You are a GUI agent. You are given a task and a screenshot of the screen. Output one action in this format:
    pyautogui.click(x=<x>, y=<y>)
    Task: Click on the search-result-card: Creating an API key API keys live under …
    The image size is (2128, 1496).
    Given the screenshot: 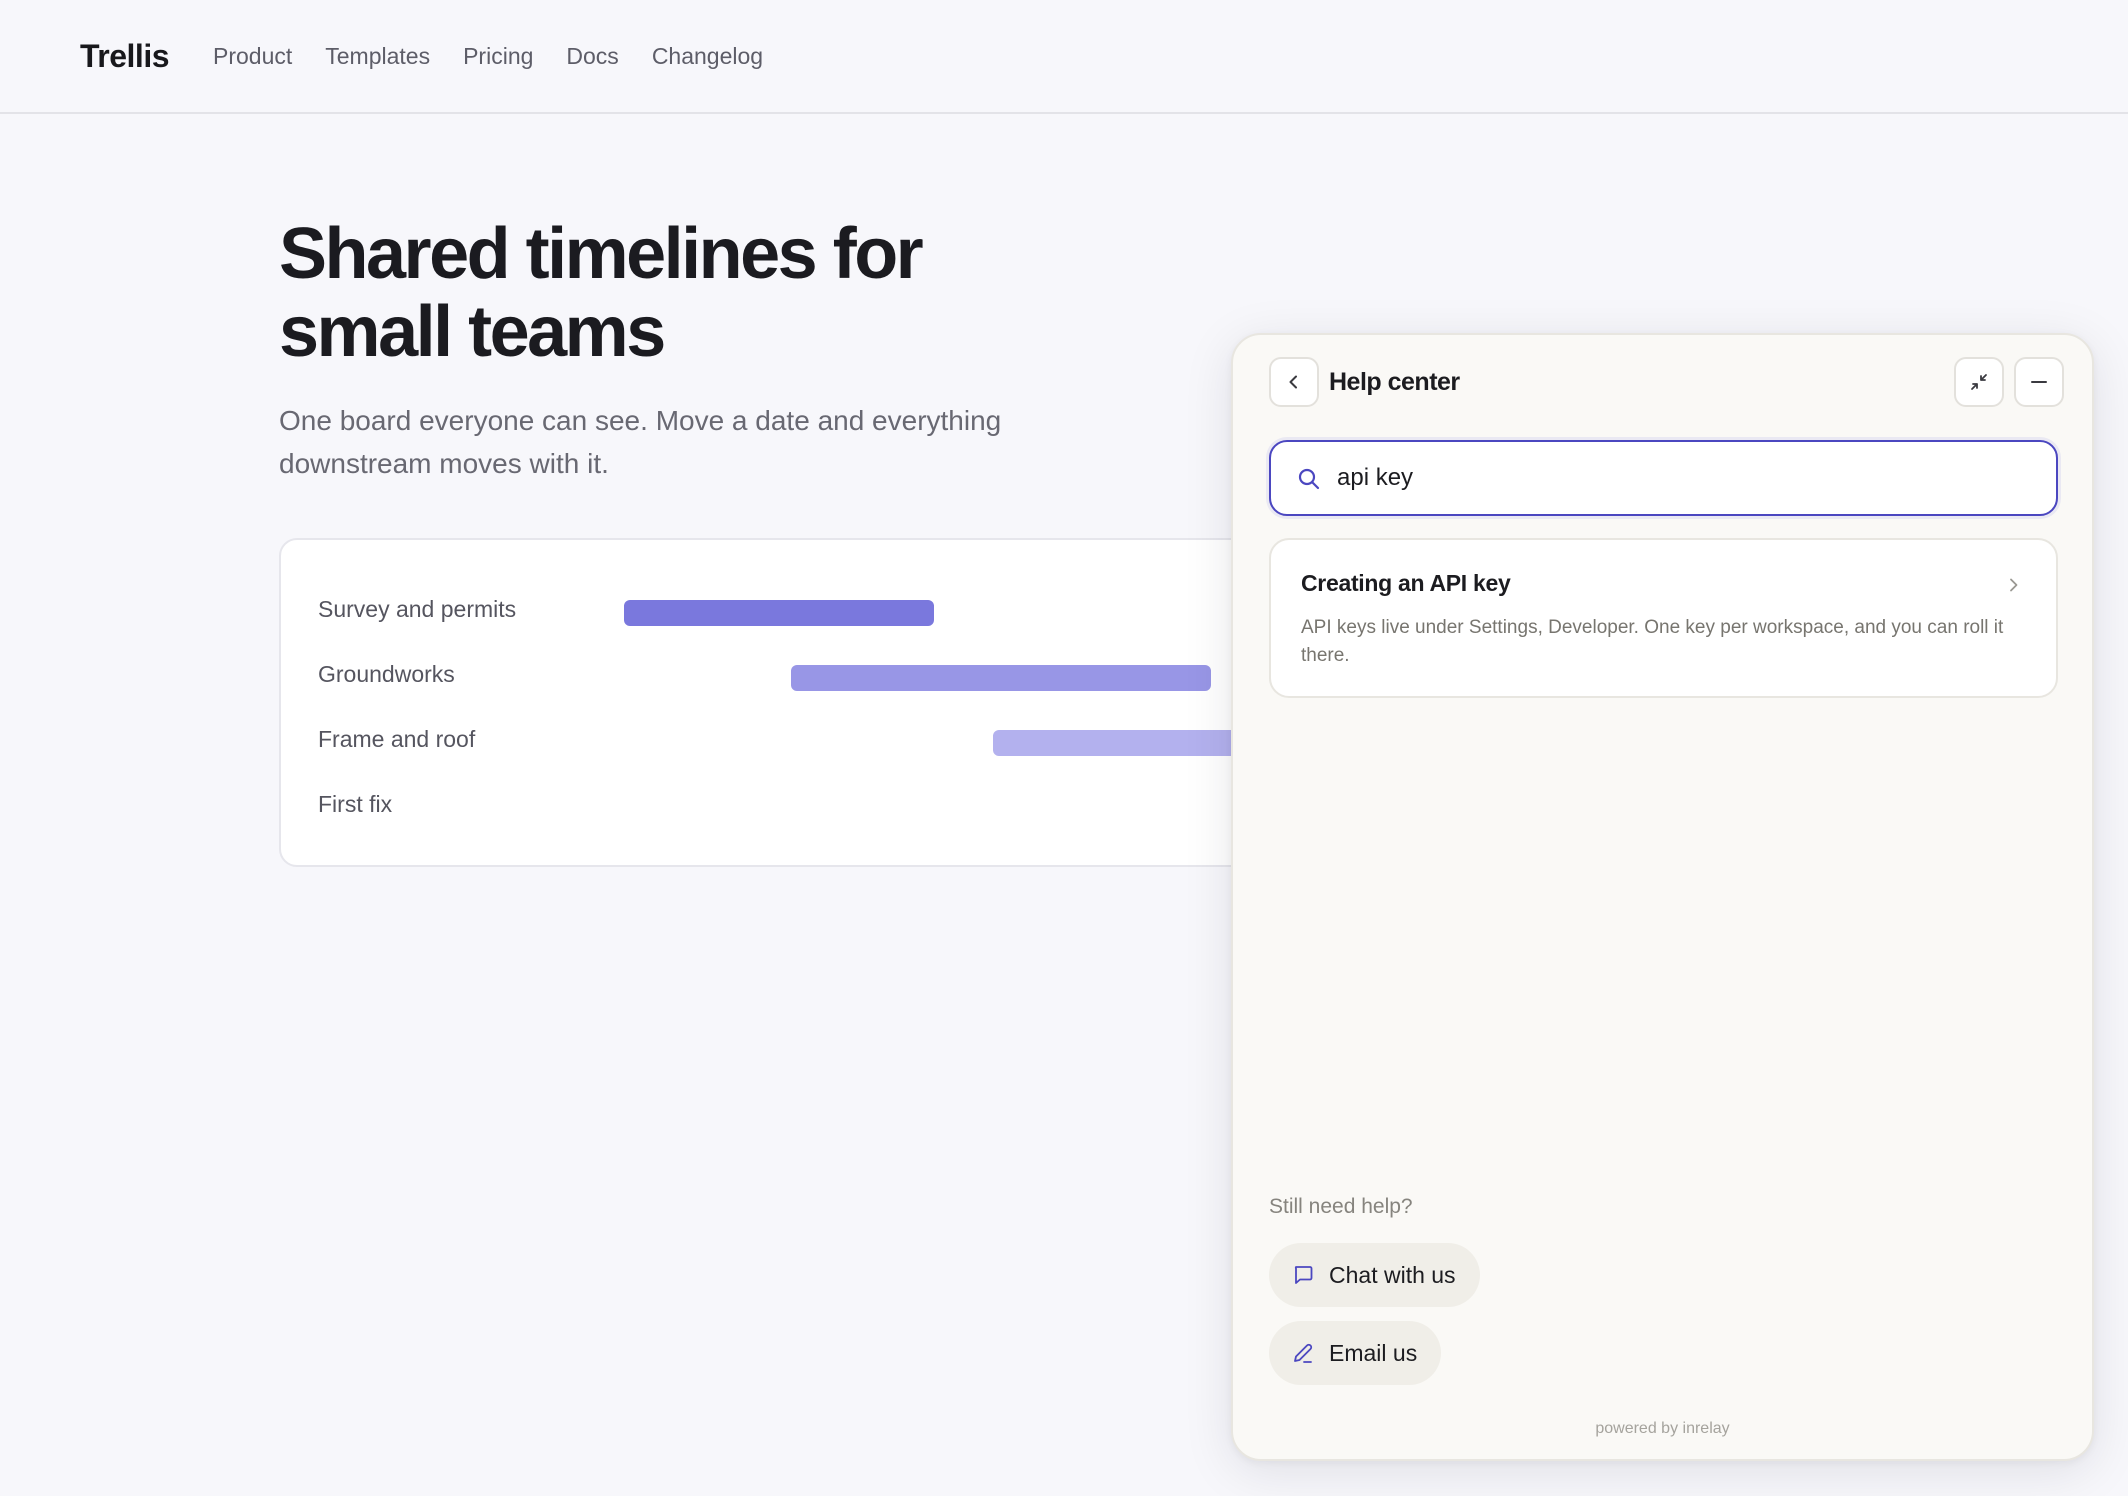 What is the action you would take?
    pyautogui.click(x=1663, y=618)
    